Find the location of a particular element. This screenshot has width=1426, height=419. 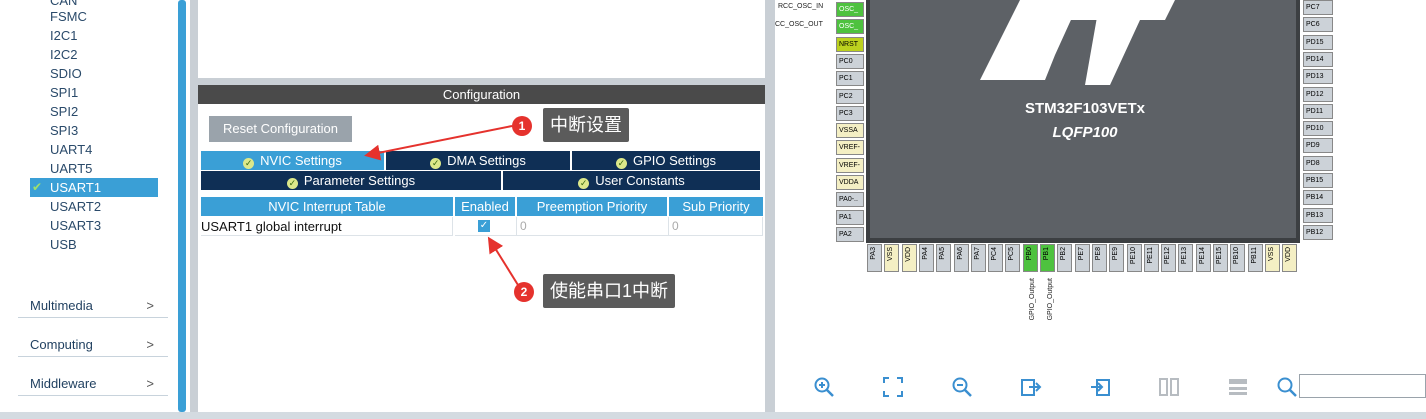

pin-pb2: PB2 is located at coordinates (1065, 258).